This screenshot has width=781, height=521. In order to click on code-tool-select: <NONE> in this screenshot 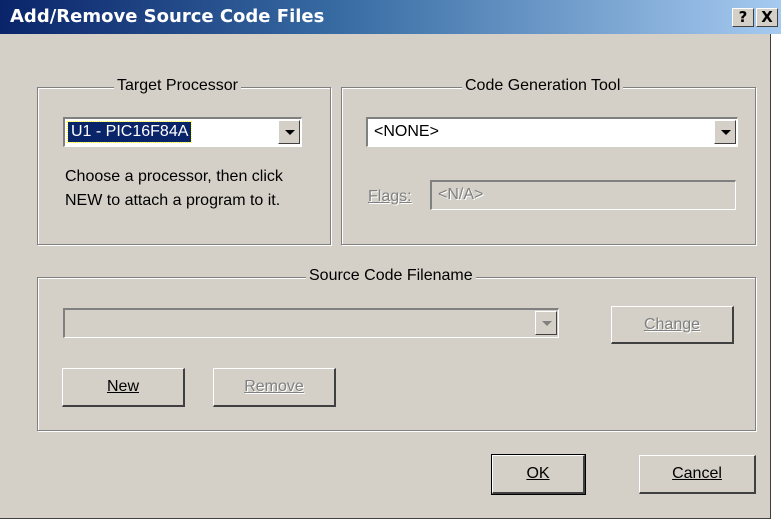, I will do `click(552, 132)`.